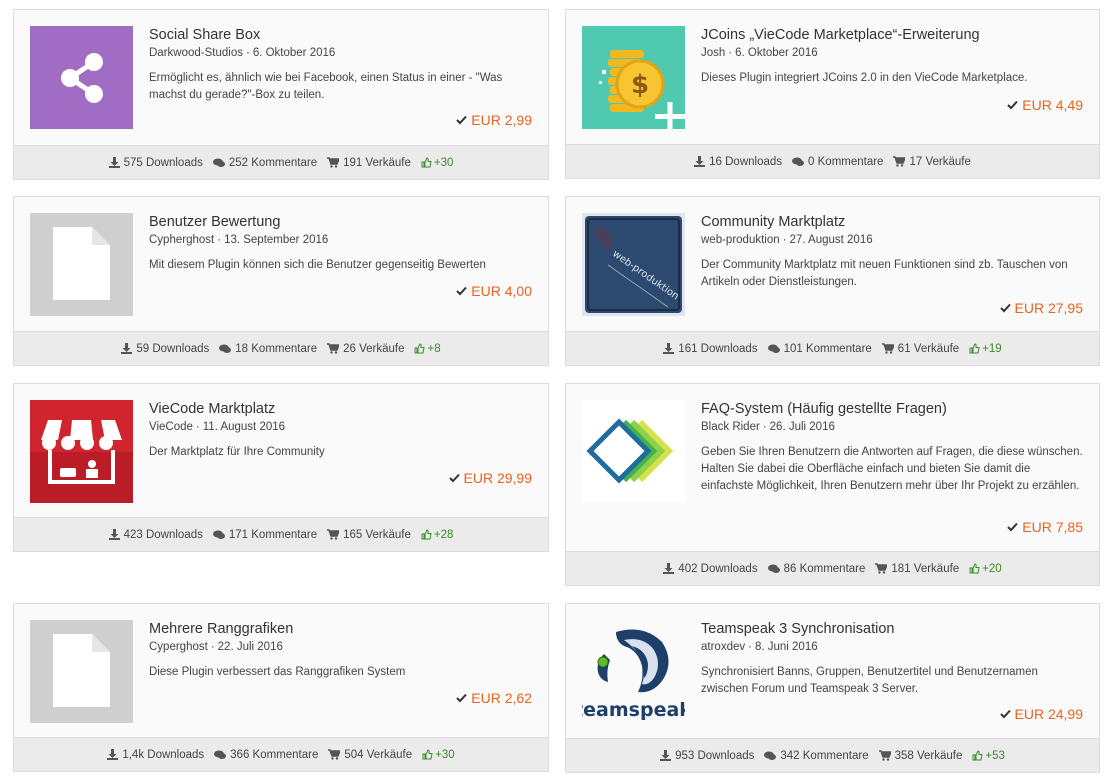  I want to click on author-link: web-produktion, so click(740, 240).